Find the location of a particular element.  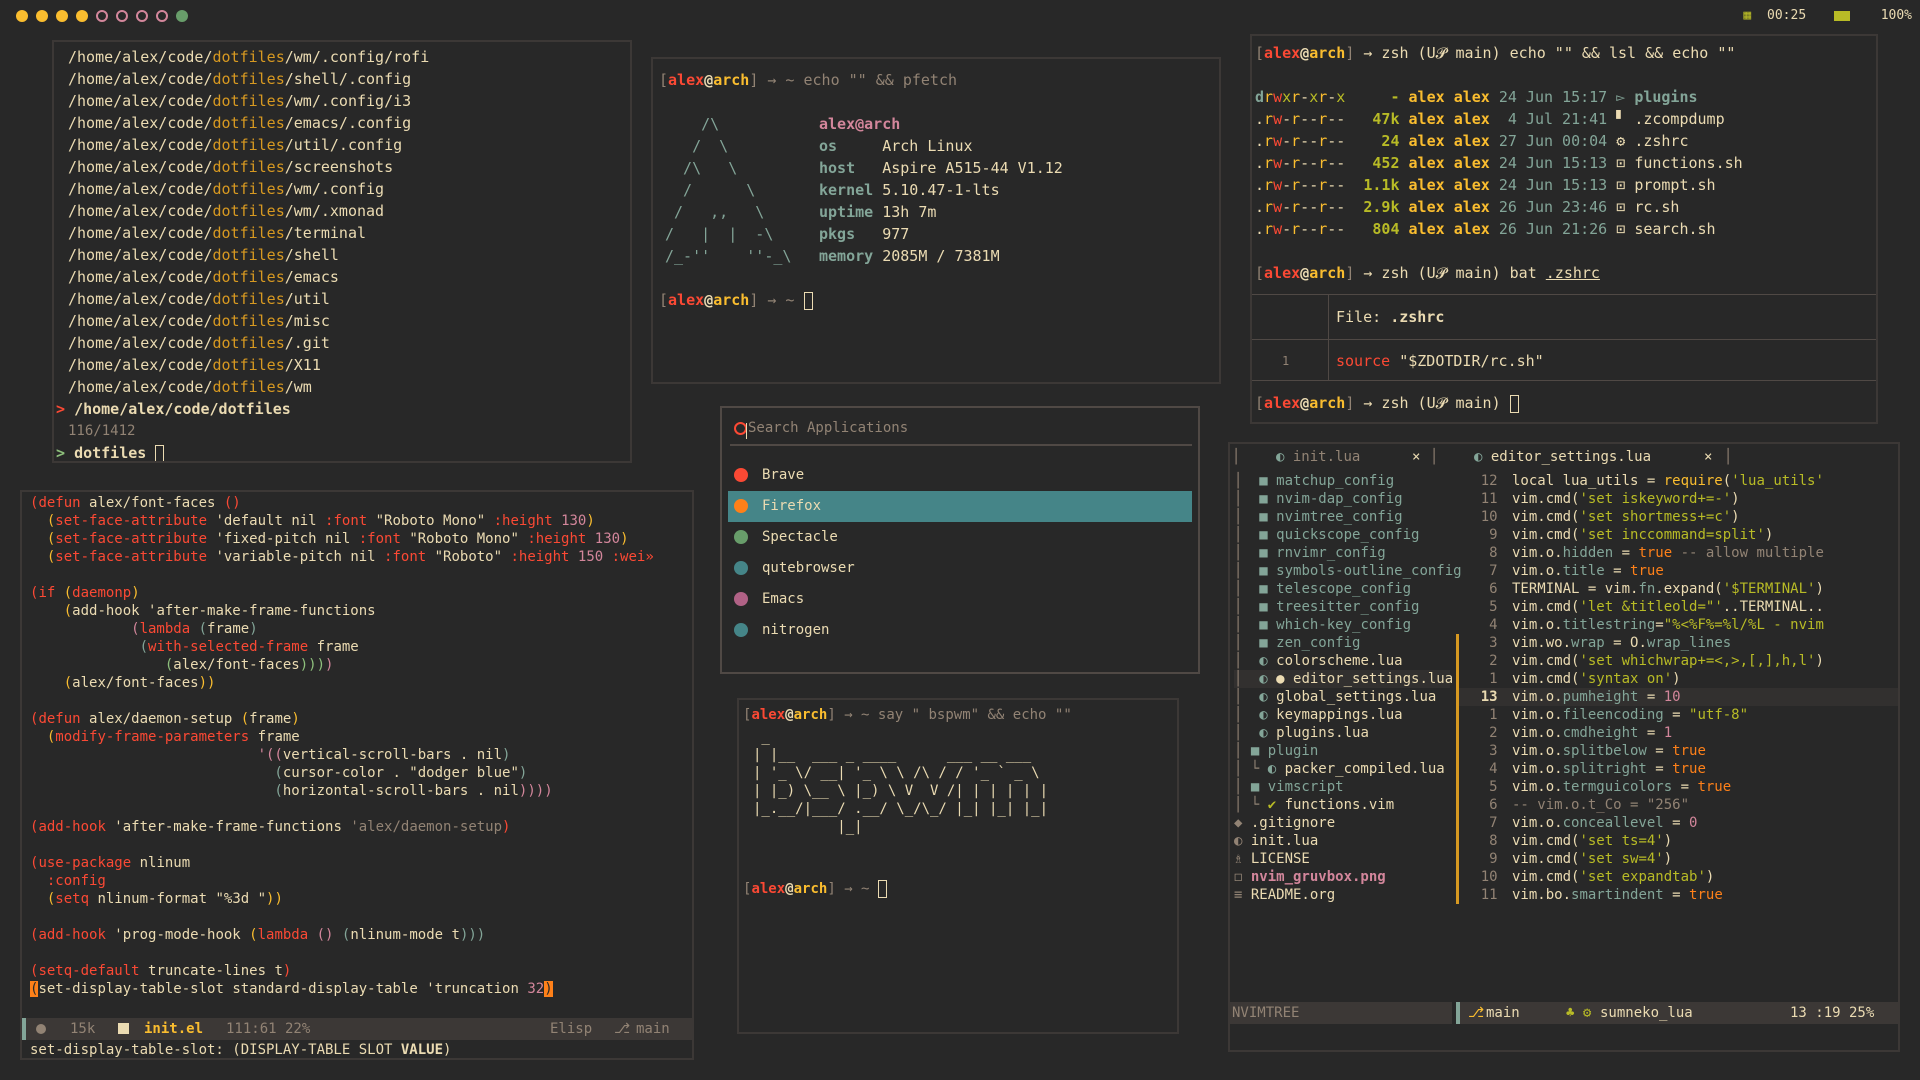

tree-node: │ ◐ keymappings.lua is located at coordinates (1342, 715).